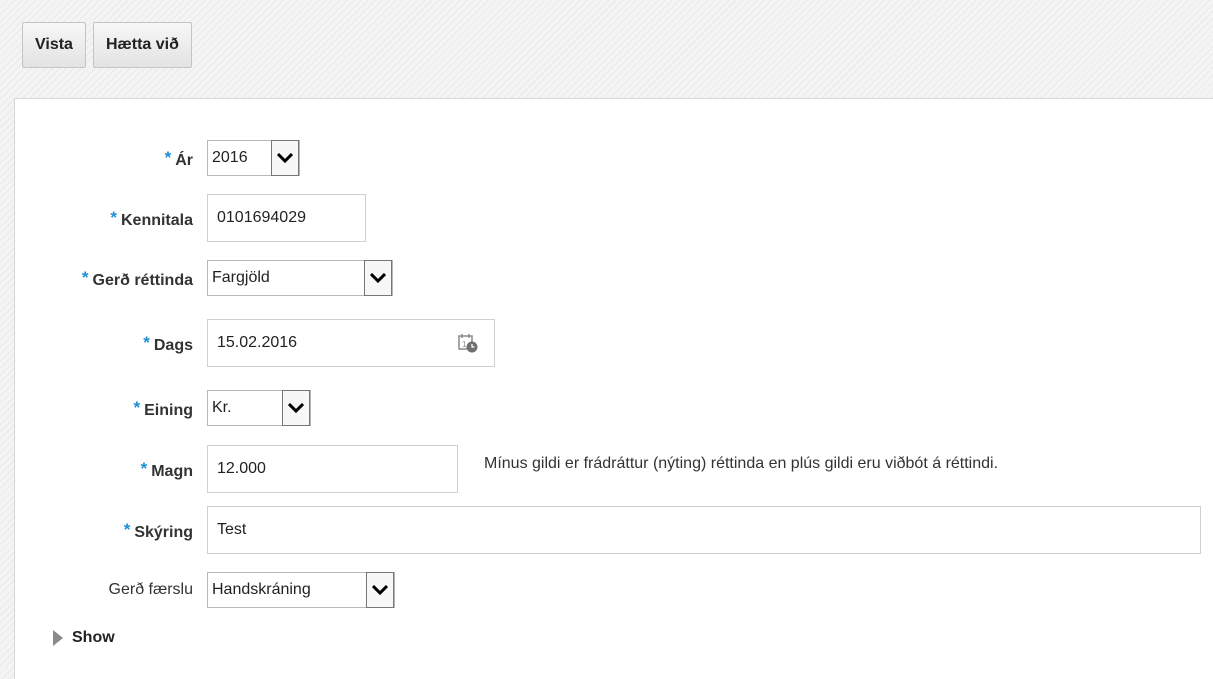 The width and height of the screenshot is (1213, 679). What do you see at coordinates (241, 277) in the screenshot?
I see `rights-type-value: Fargjöld` at bounding box center [241, 277].